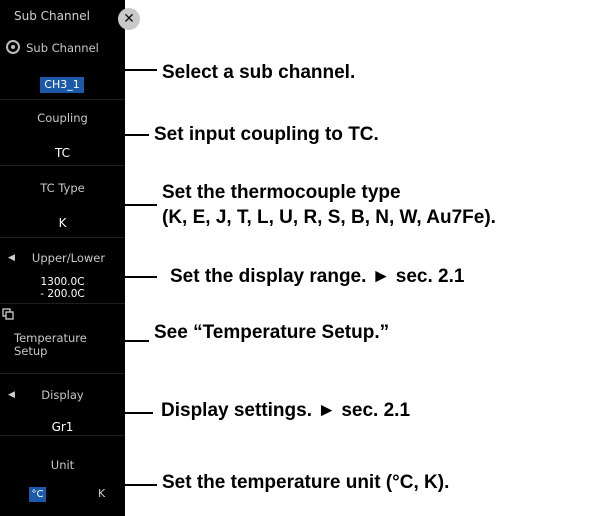 The width and height of the screenshot is (590, 516). What do you see at coordinates (101, 493) in the screenshot?
I see `unit-option-kelvin: K` at bounding box center [101, 493].